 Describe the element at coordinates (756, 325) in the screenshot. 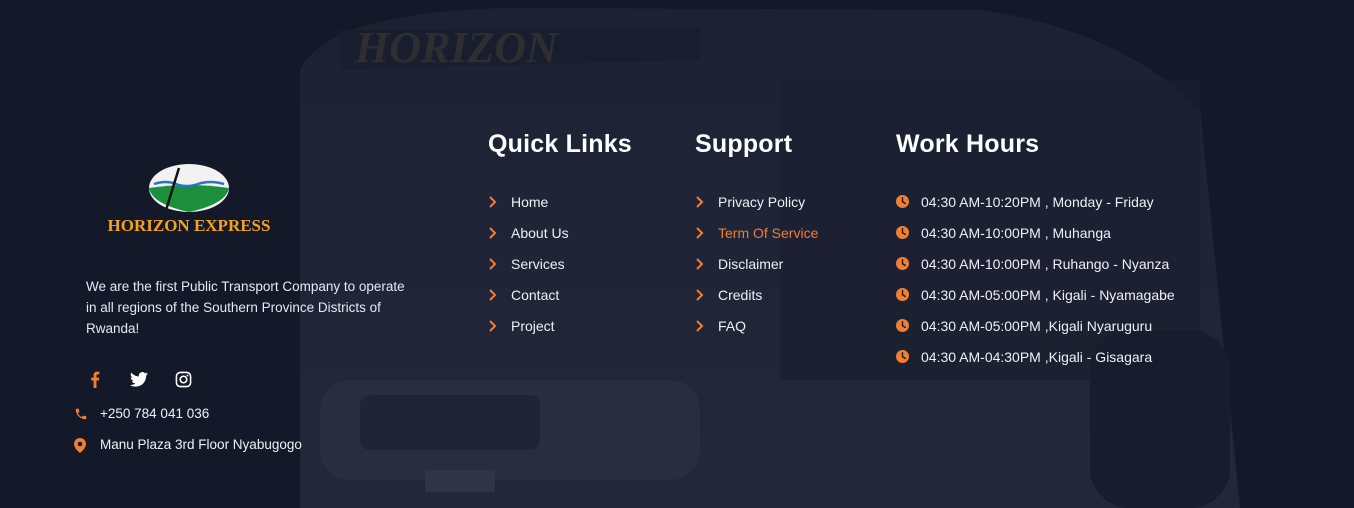

I see `support-link-faq: FAQ` at that location.